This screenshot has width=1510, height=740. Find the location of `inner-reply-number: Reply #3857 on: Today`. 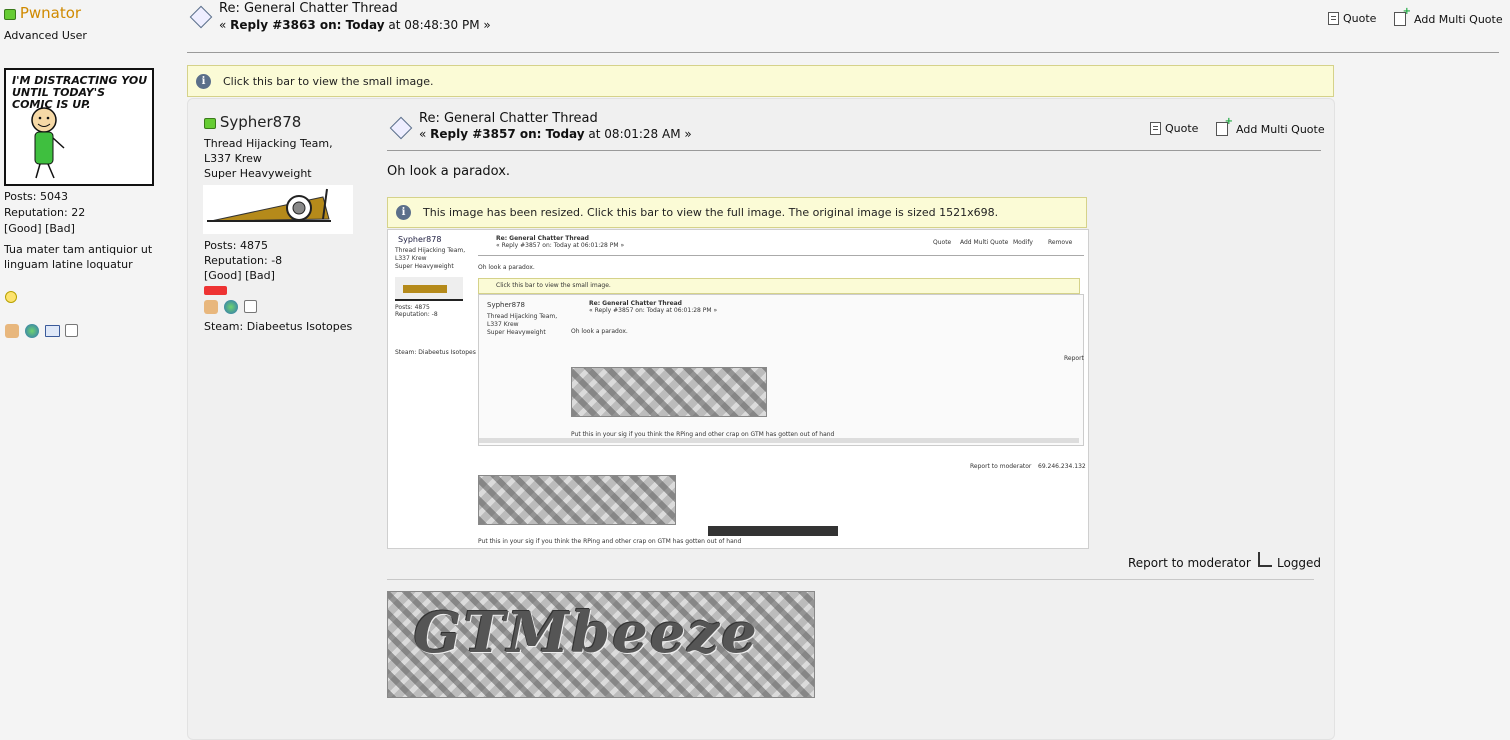

inner-reply-number: Reply #3857 on: Today is located at coordinates (507, 134).